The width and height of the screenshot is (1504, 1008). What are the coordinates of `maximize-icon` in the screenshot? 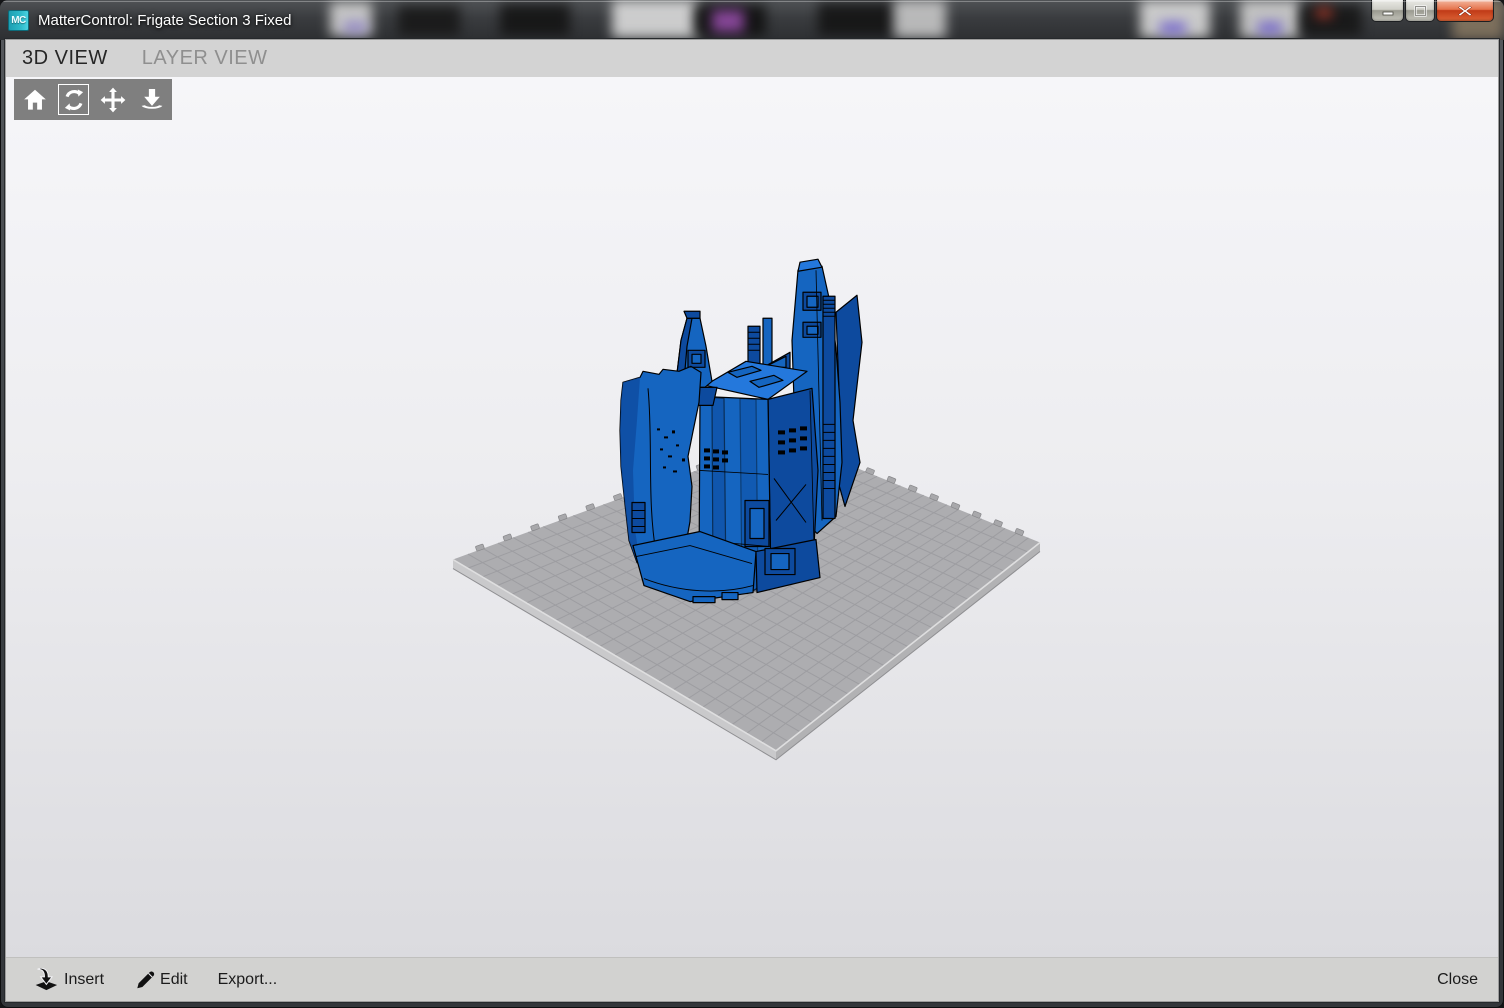 It's located at (1420, 10).